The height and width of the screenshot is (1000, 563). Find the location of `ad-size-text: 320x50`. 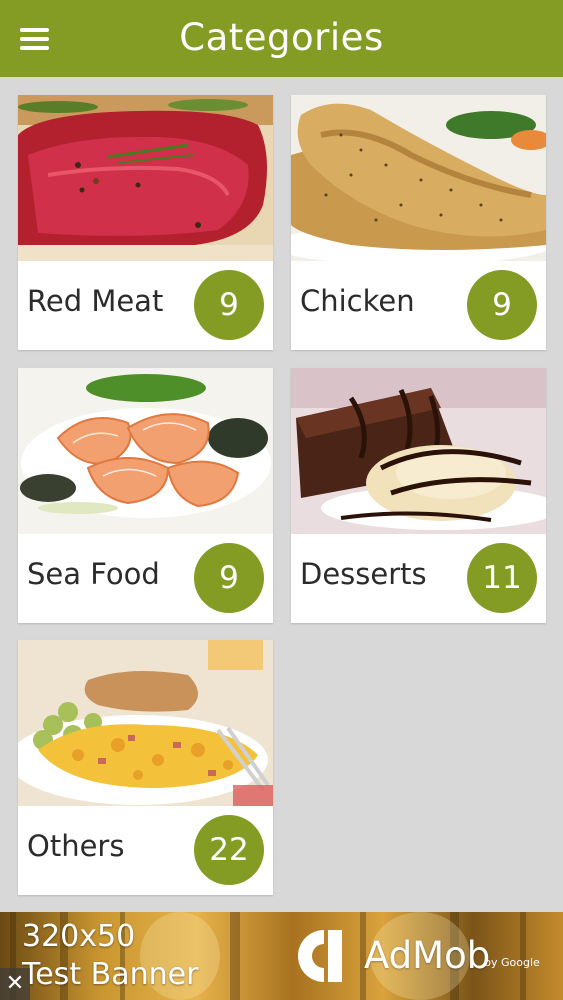

ad-size-text: 320x50 is located at coordinates (79, 936).